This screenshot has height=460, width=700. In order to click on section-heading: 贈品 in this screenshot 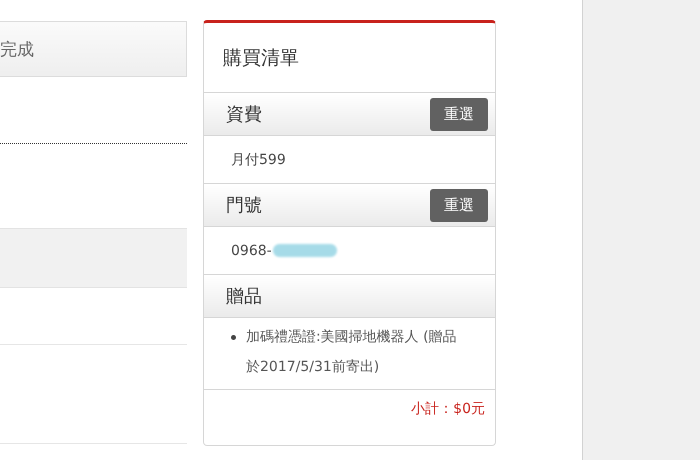, I will do `click(244, 296)`.